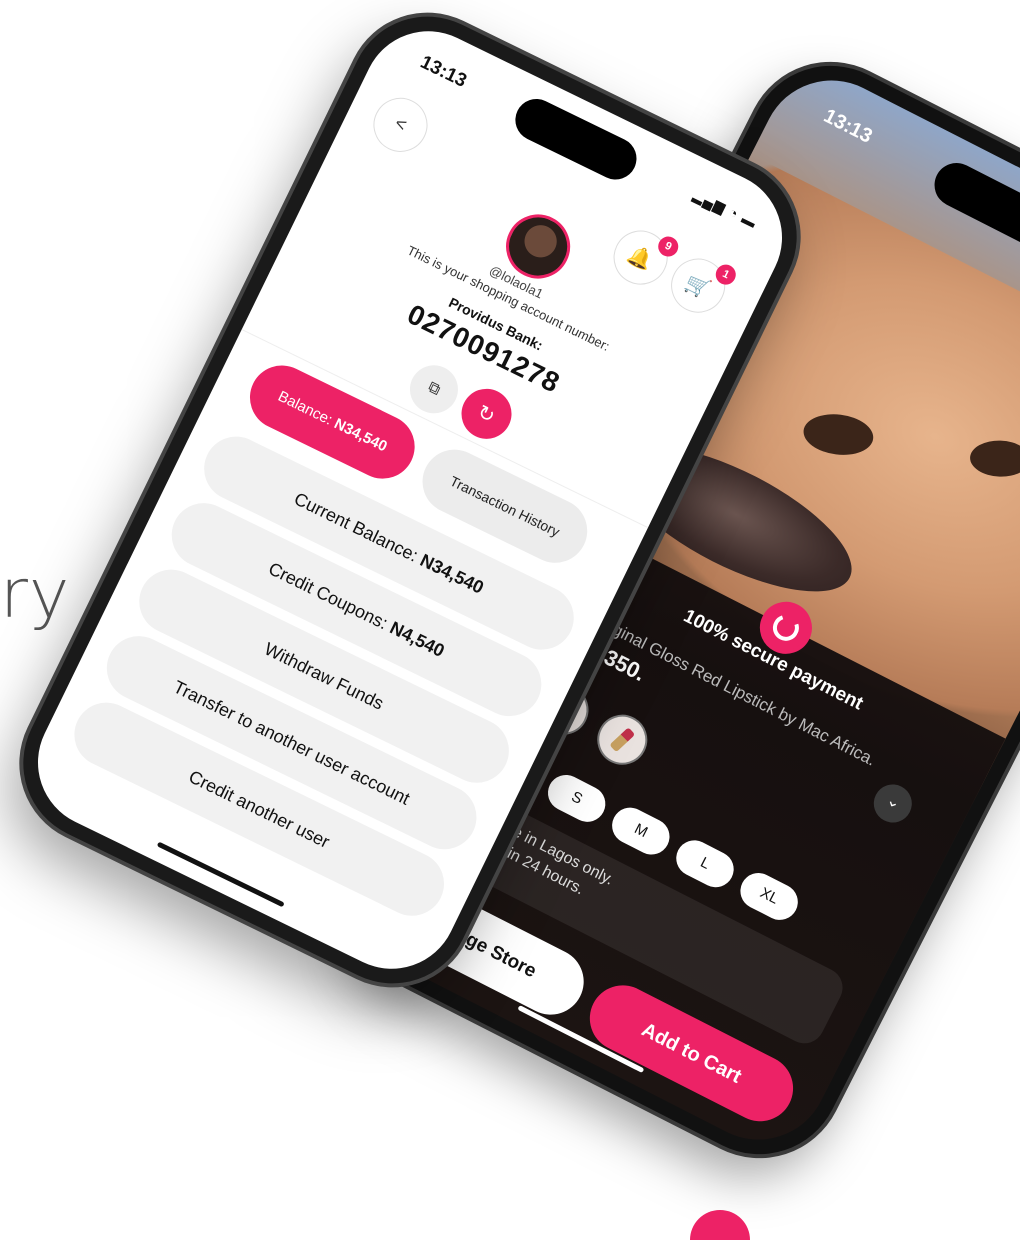  Describe the element at coordinates (451, 573) in the screenshot. I see `row-value: N34,540` at that location.